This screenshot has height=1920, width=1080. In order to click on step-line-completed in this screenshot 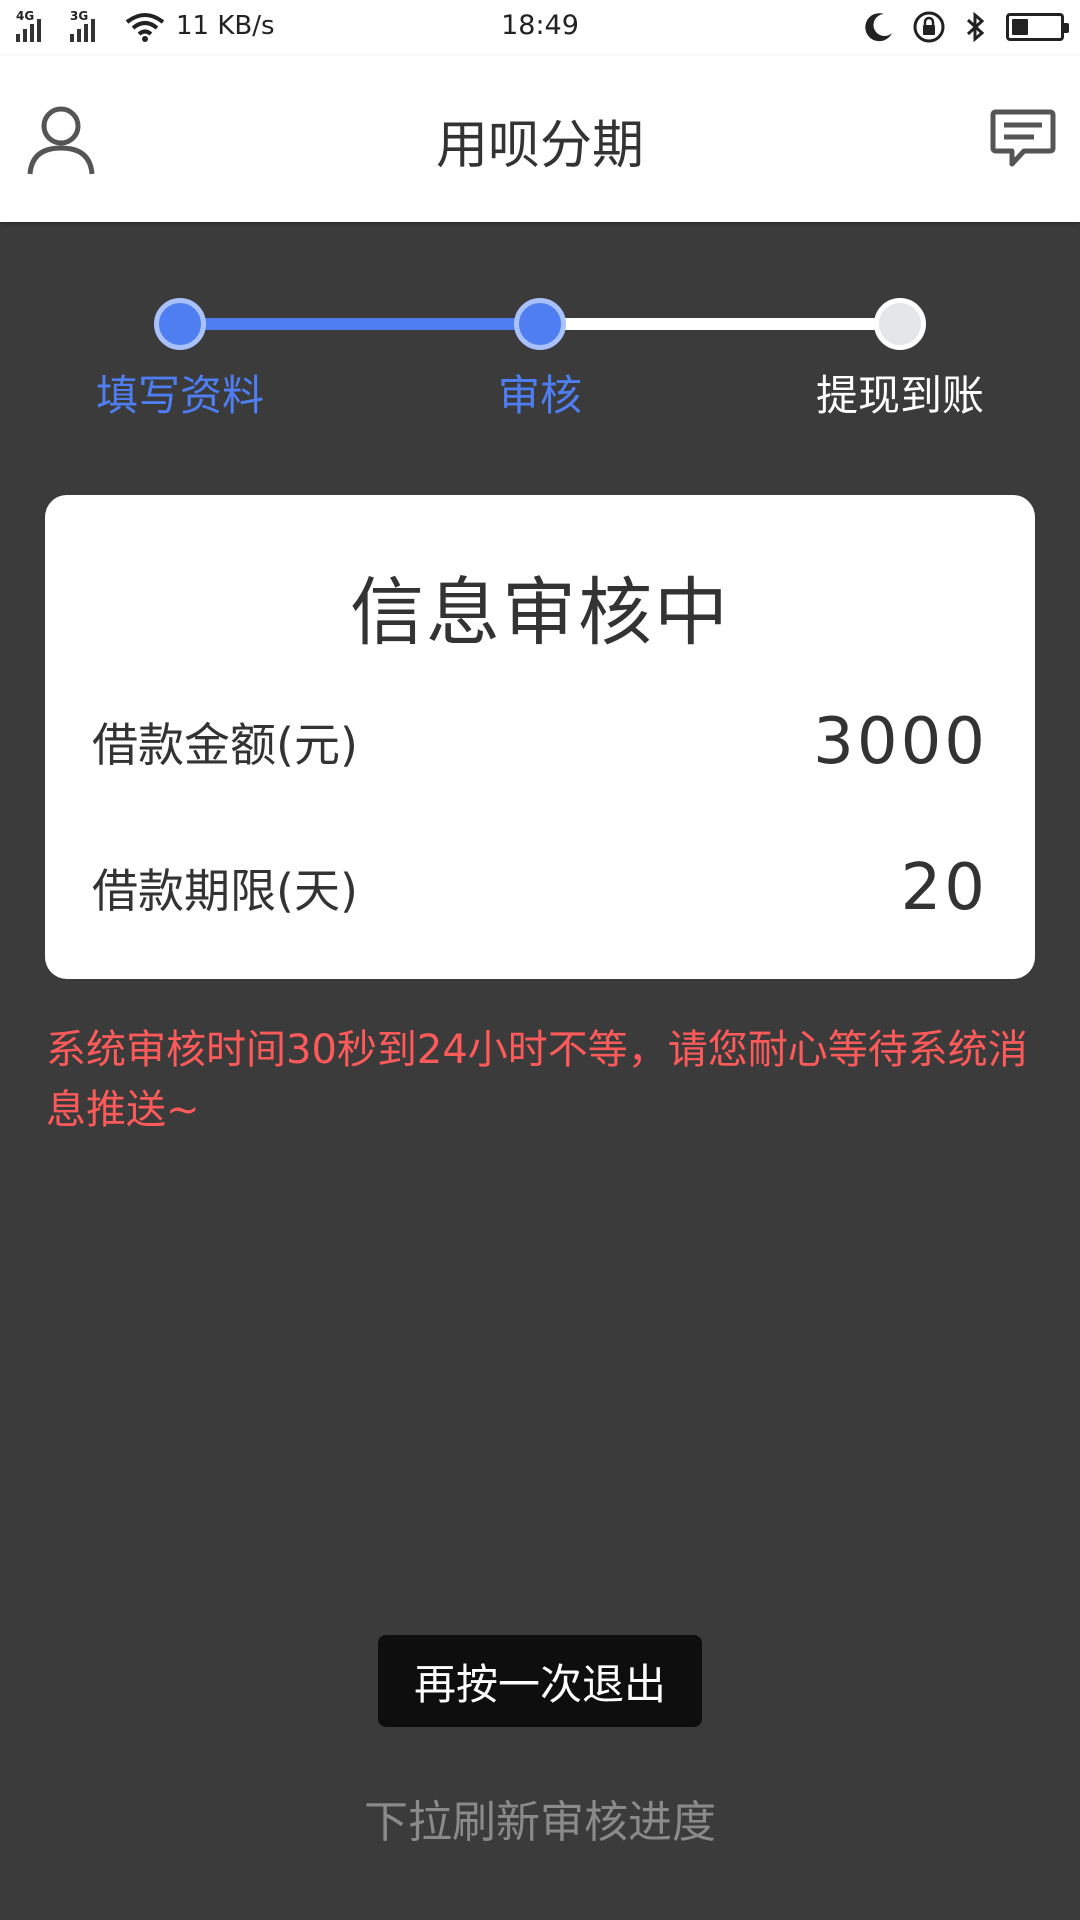, I will do `click(360, 324)`.